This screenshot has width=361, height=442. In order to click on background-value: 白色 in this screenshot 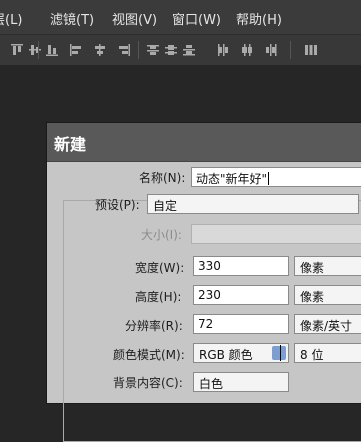, I will do `click(211, 384)`.